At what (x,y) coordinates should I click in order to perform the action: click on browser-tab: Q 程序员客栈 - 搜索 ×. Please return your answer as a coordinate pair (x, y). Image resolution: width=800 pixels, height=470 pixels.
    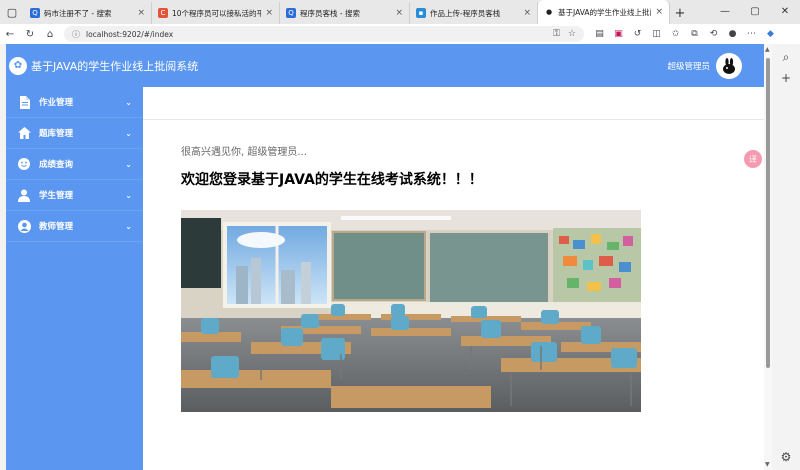
    Looking at the image, I should click on (345, 13).